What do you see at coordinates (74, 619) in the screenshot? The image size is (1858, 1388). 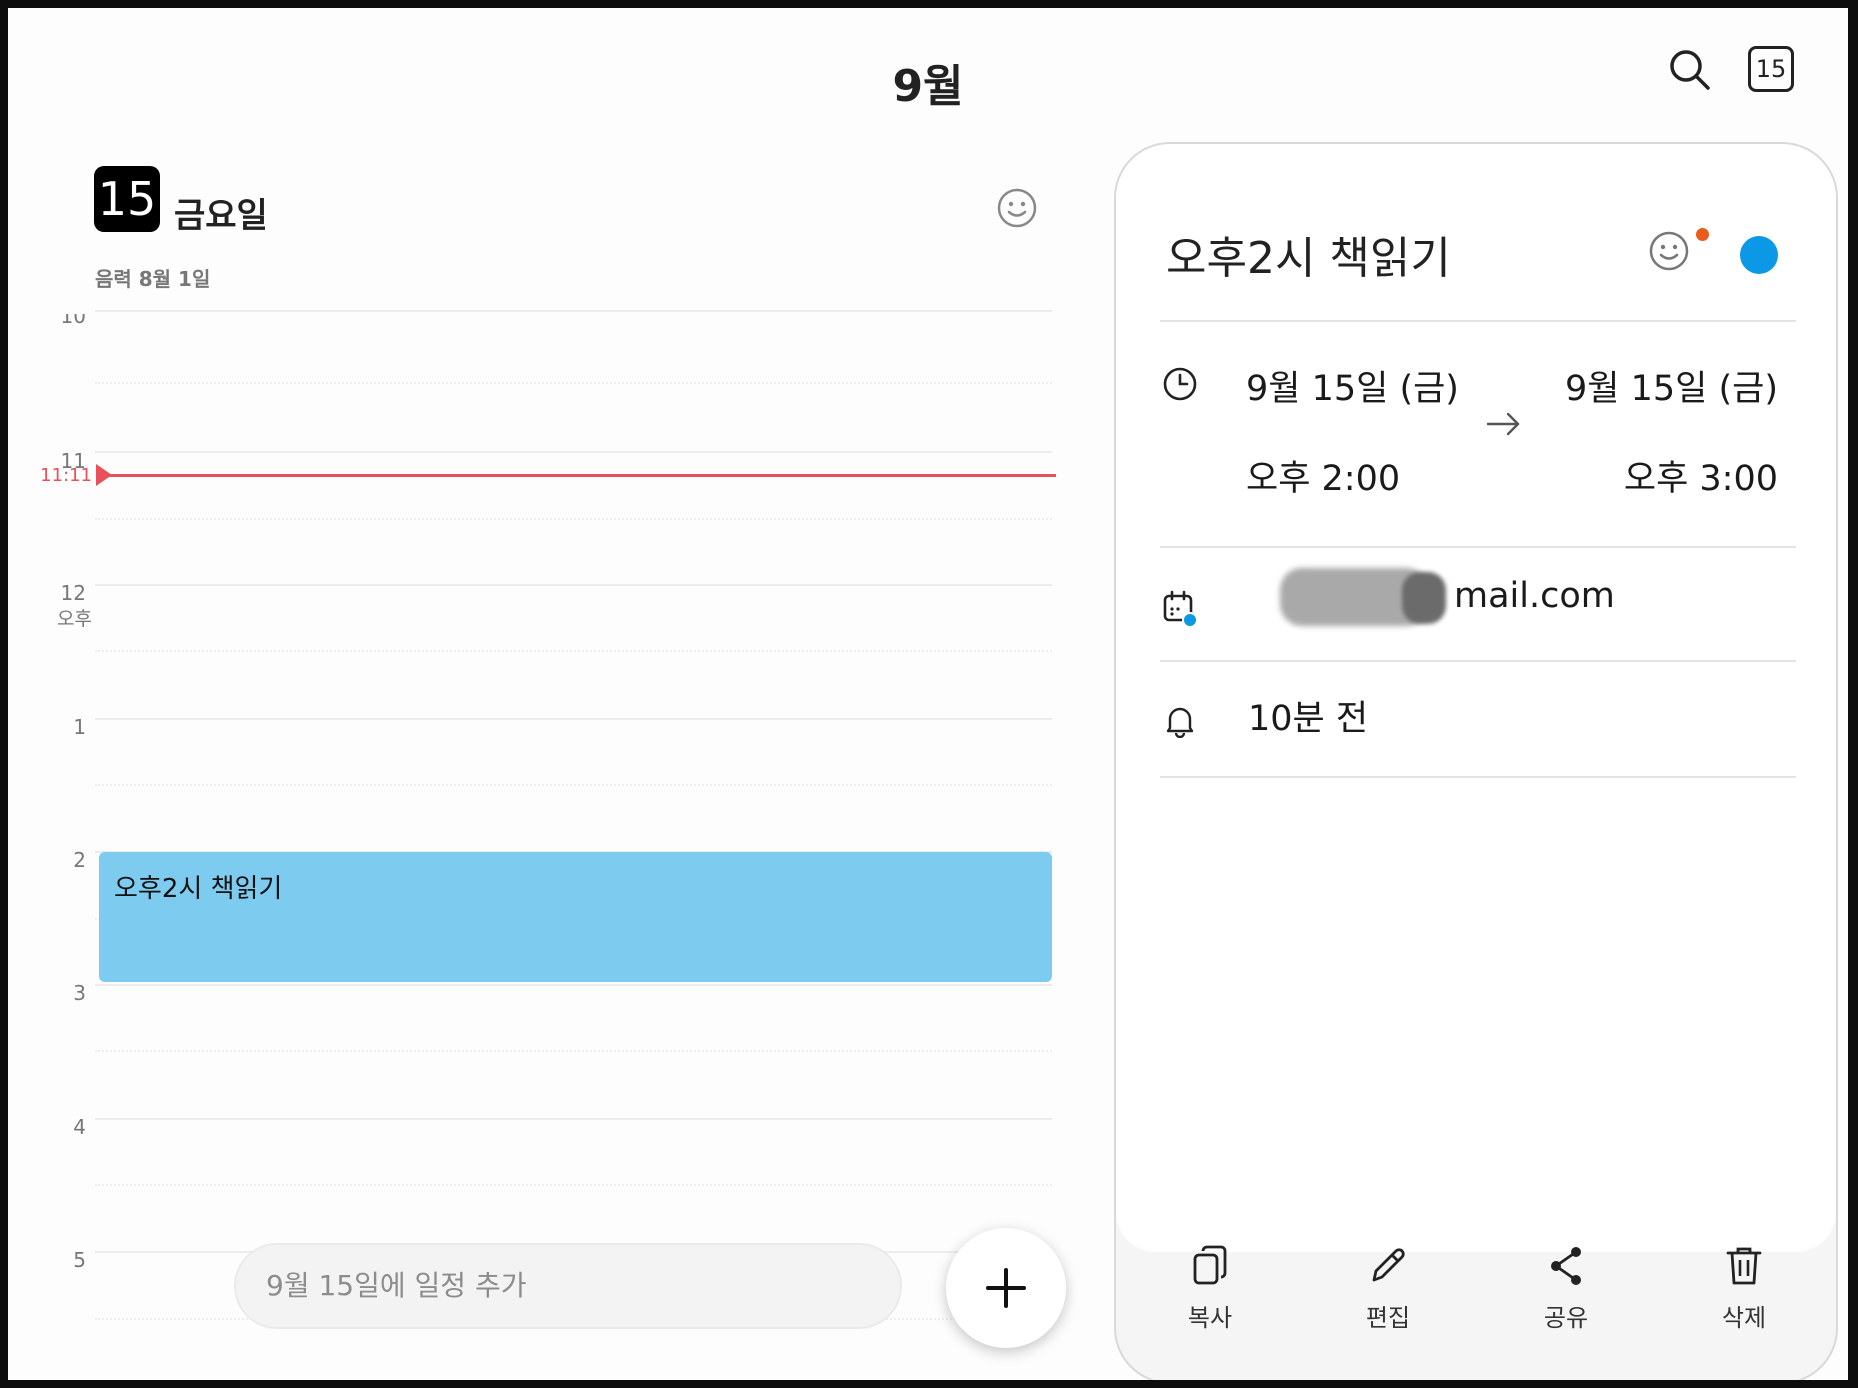 I see `pm-label: 오후` at bounding box center [74, 619].